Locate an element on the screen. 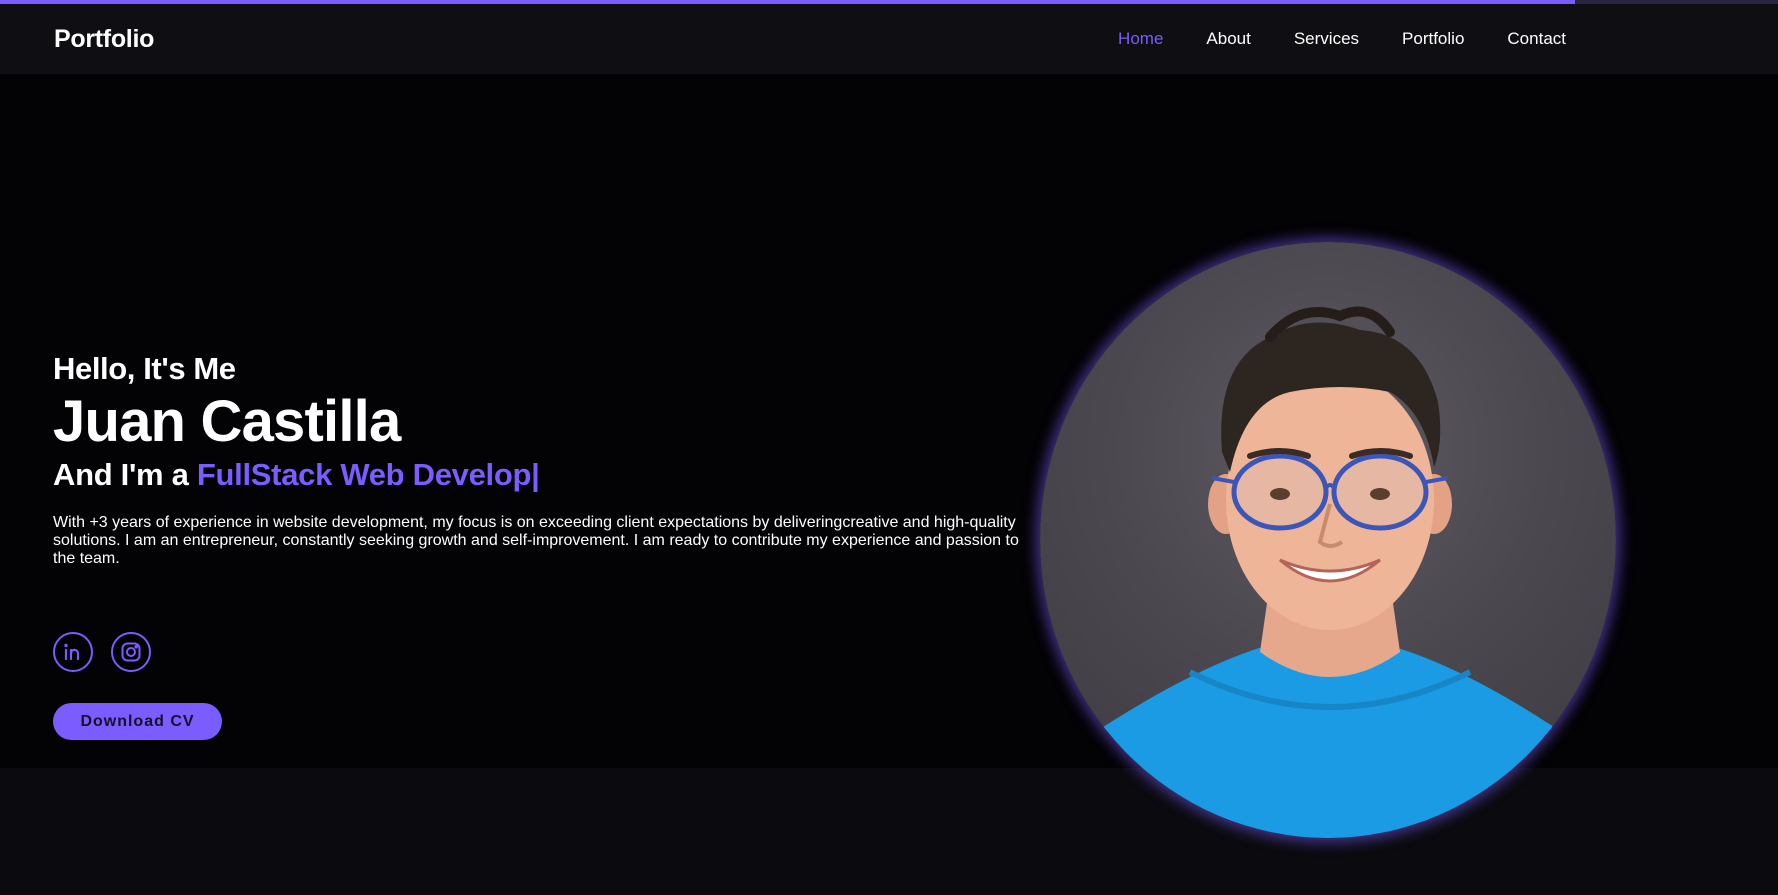 Image resolution: width=1778 pixels, height=895 pixels. nav-home: Home is located at coordinates (1140, 39).